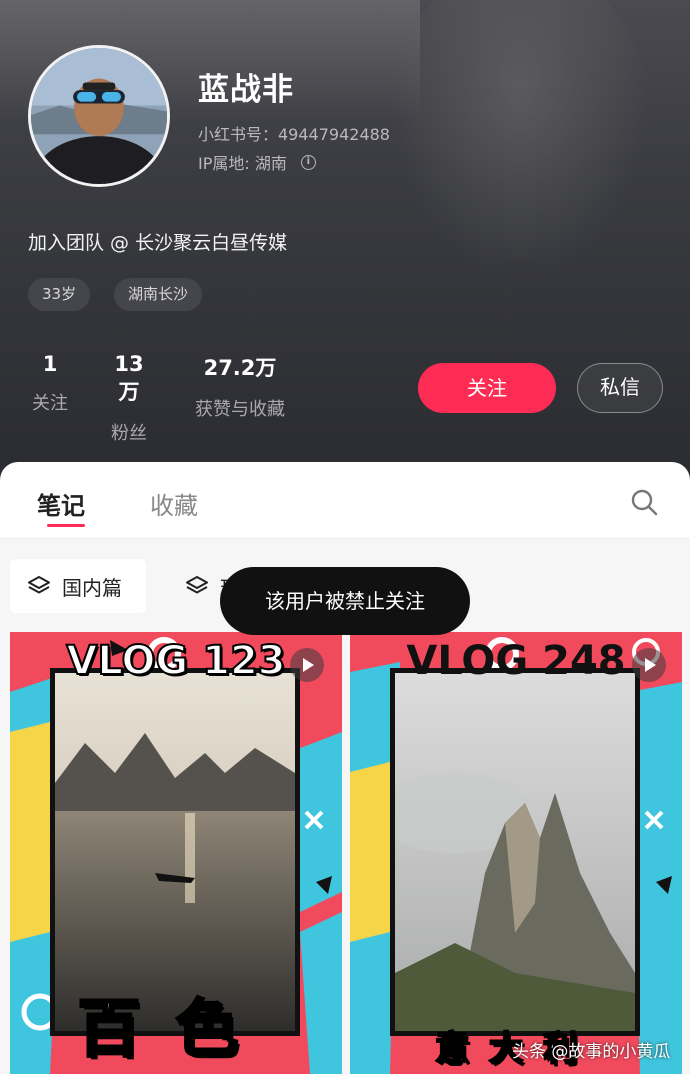  I want to click on stat-likes-label: 获赞与收藏, so click(240, 409).